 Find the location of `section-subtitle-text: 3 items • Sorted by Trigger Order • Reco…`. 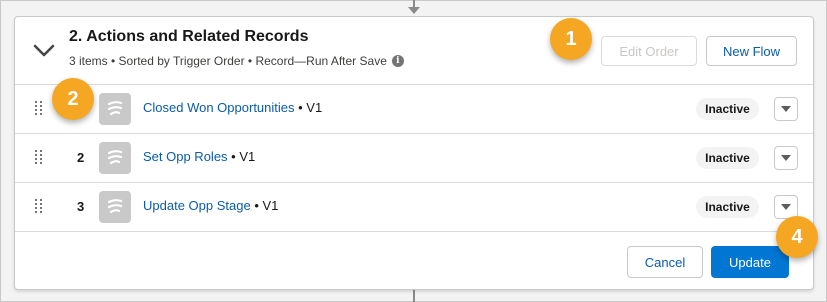

section-subtitle-text: 3 items • Sorted by Trigger Order • Reco… is located at coordinates (228, 61).